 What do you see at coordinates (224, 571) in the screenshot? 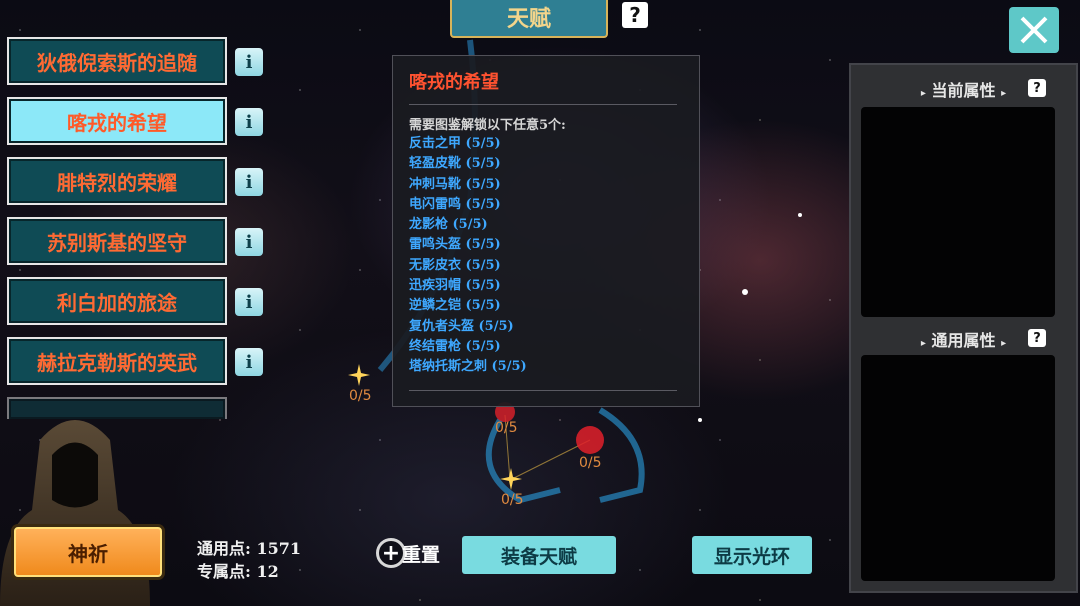
I see `exclusive-points-label: 专属点:` at bounding box center [224, 571].